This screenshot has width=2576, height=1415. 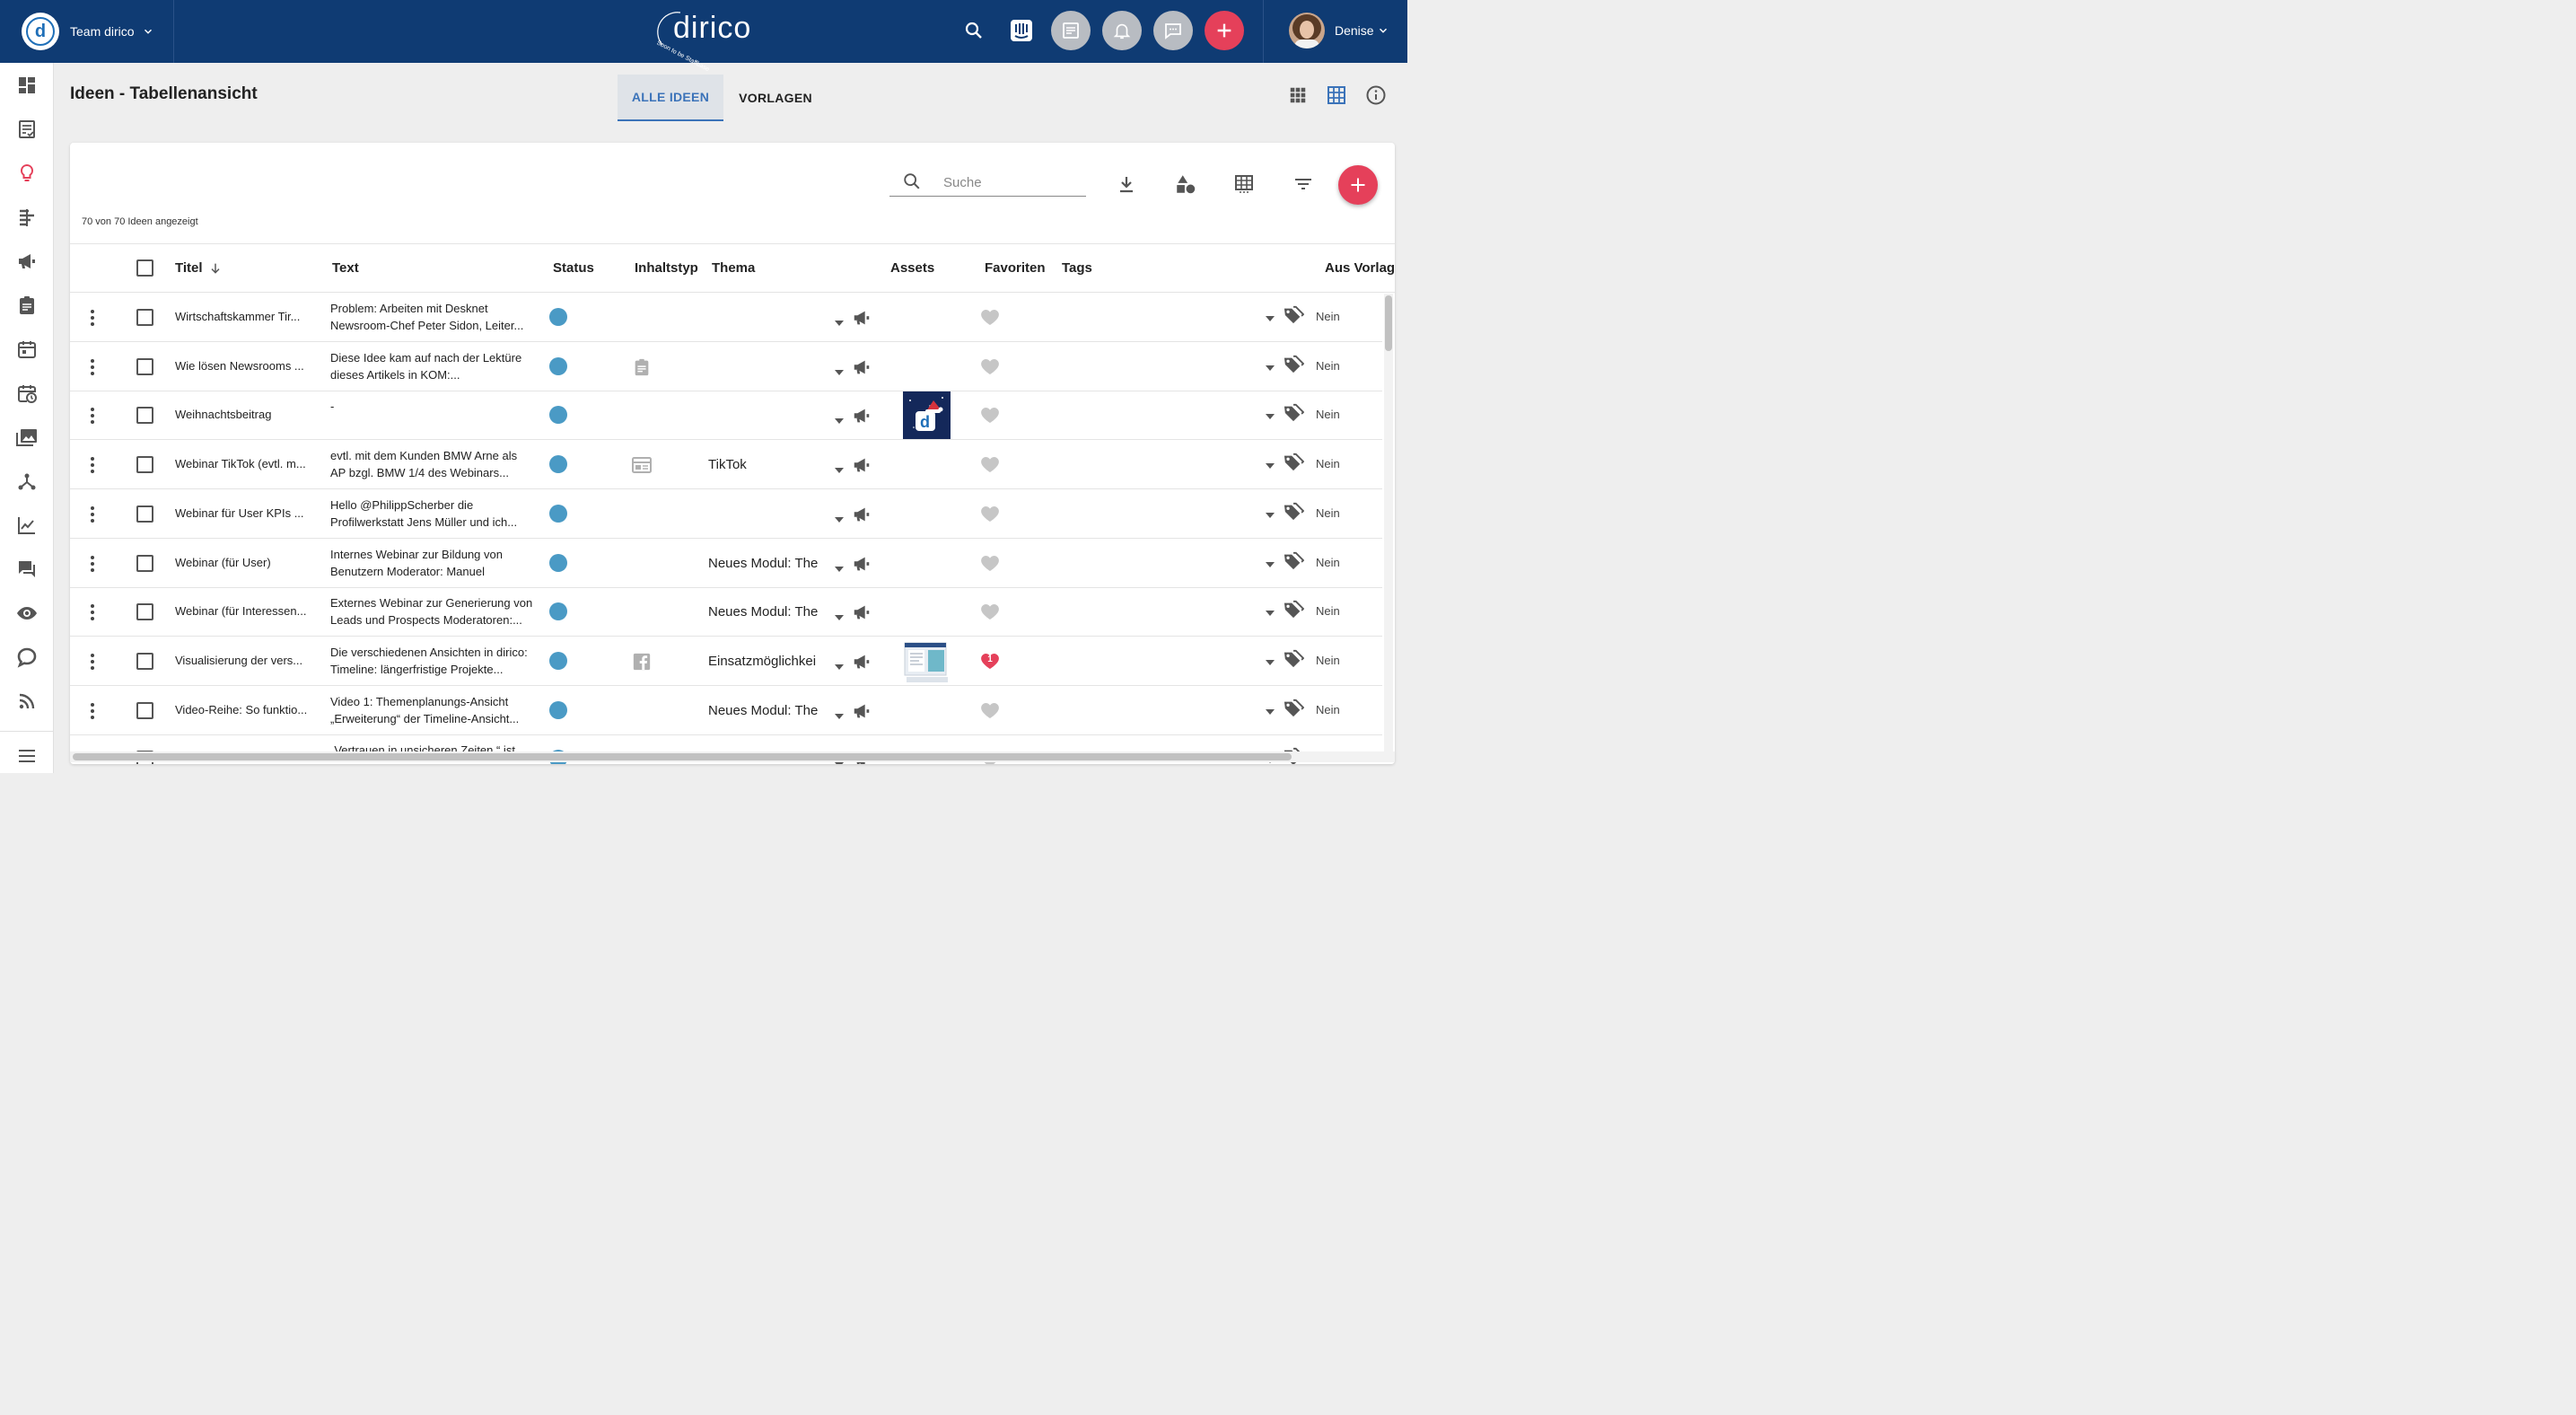 What do you see at coordinates (766, 661) in the screenshot?
I see `cell-topic: Einsatzmöglichkei` at bounding box center [766, 661].